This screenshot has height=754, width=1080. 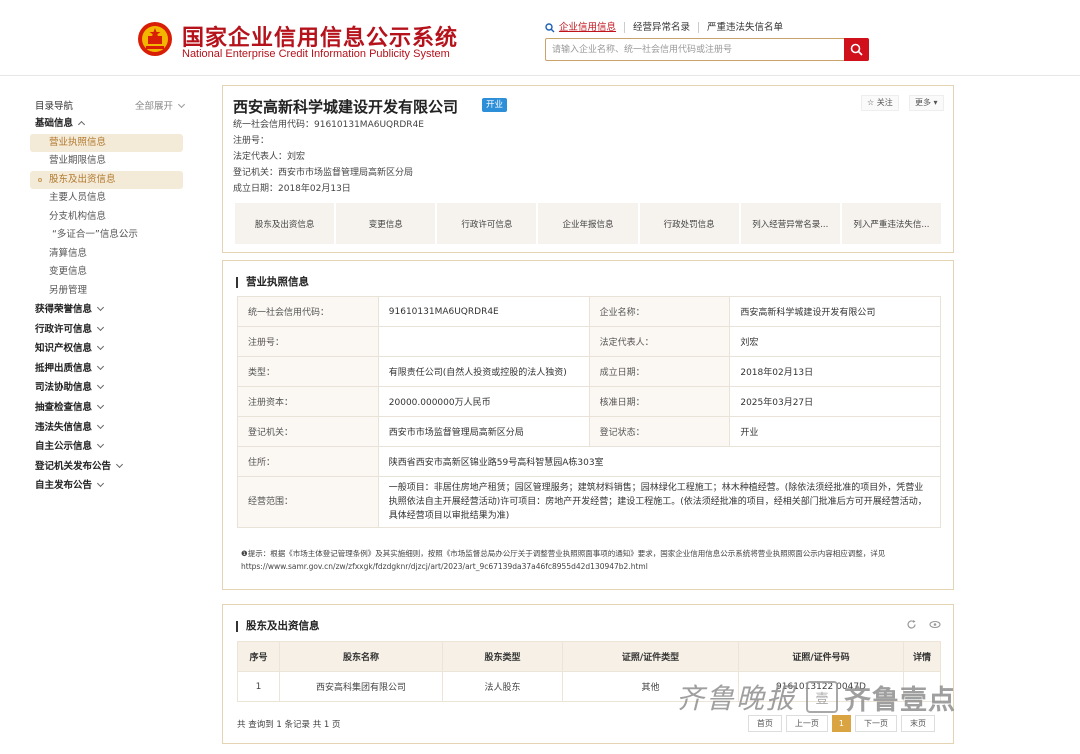 I want to click on table-row: 登记机关： 西安市市场监督管理局高新区分局 登记状态： 开业, so click(x=589, y=431).